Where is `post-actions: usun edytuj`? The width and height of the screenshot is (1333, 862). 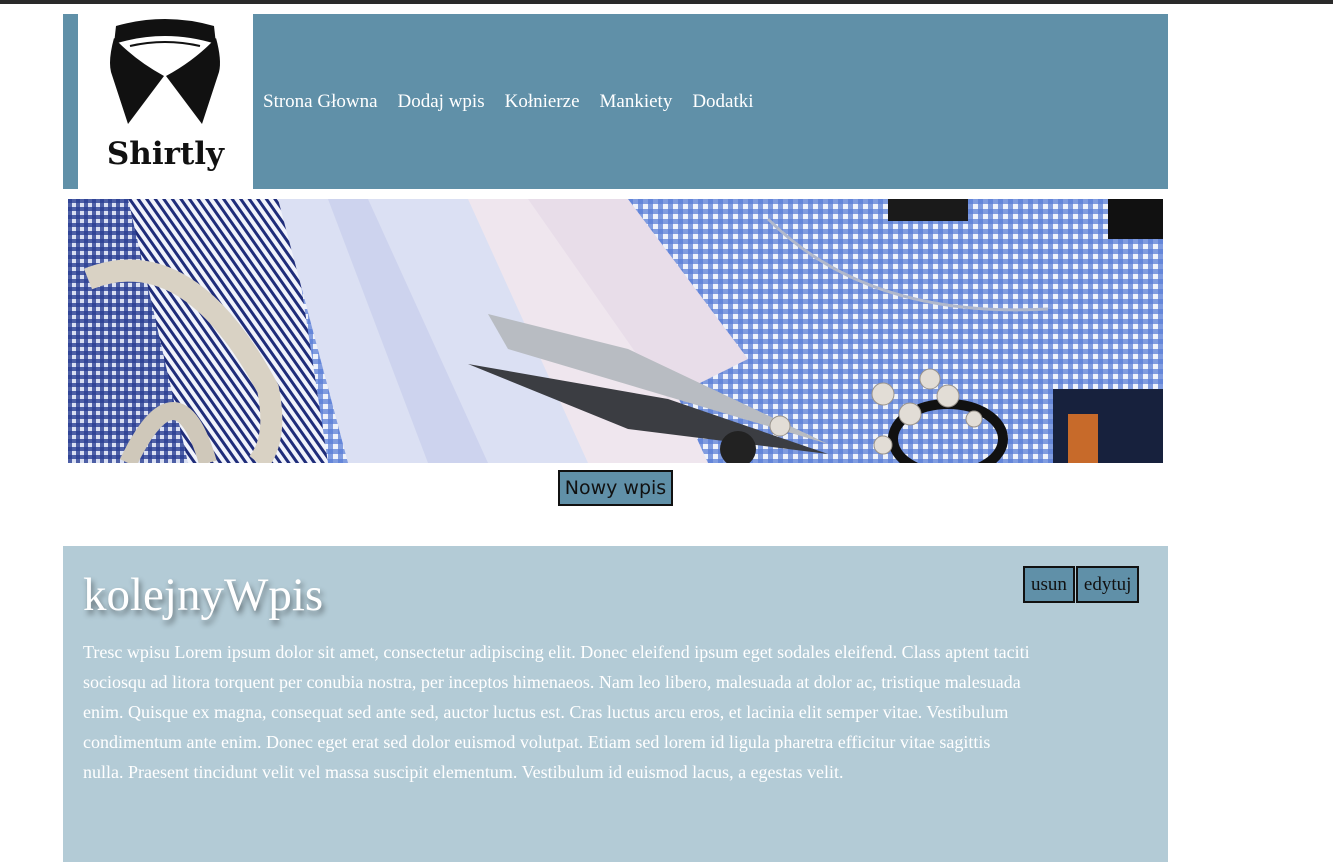 post-actions: usun edytuj is located at coordinates (1081, 584).